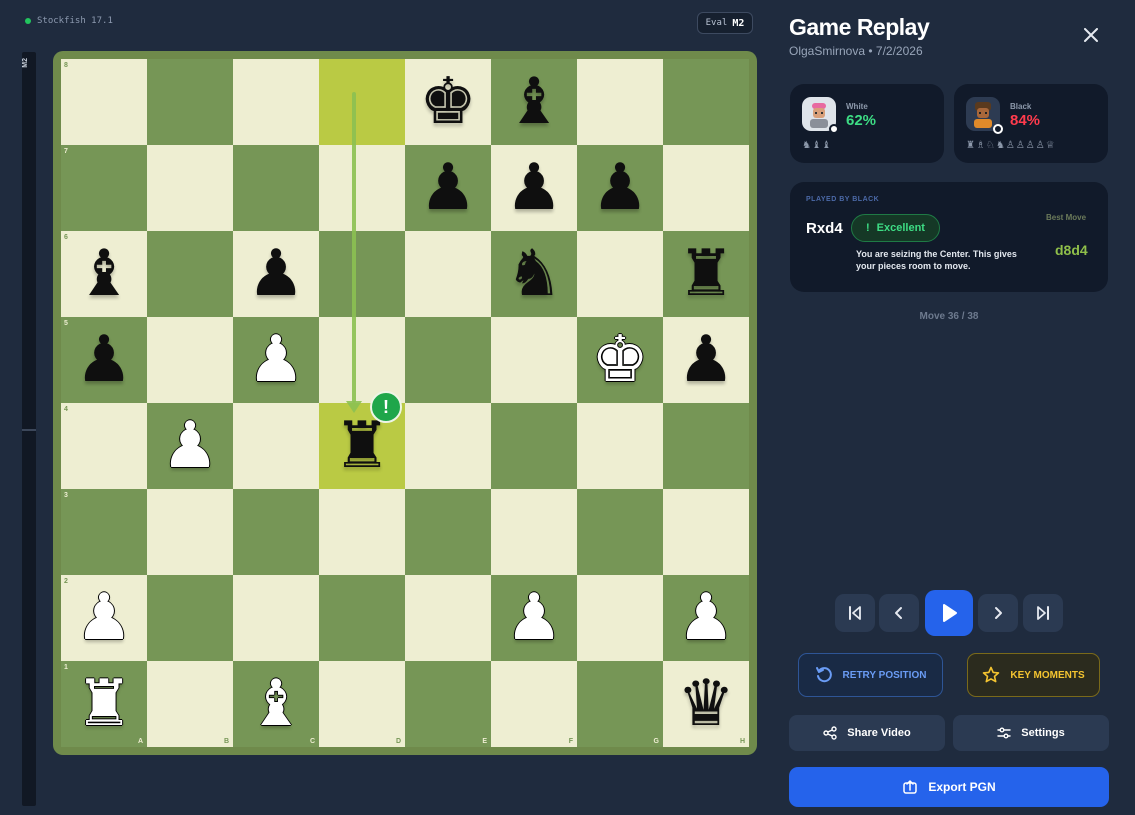 Image resolution: width=1135 pixels, height=815 pixels. I want to click on square-e4, so click(448, 446).